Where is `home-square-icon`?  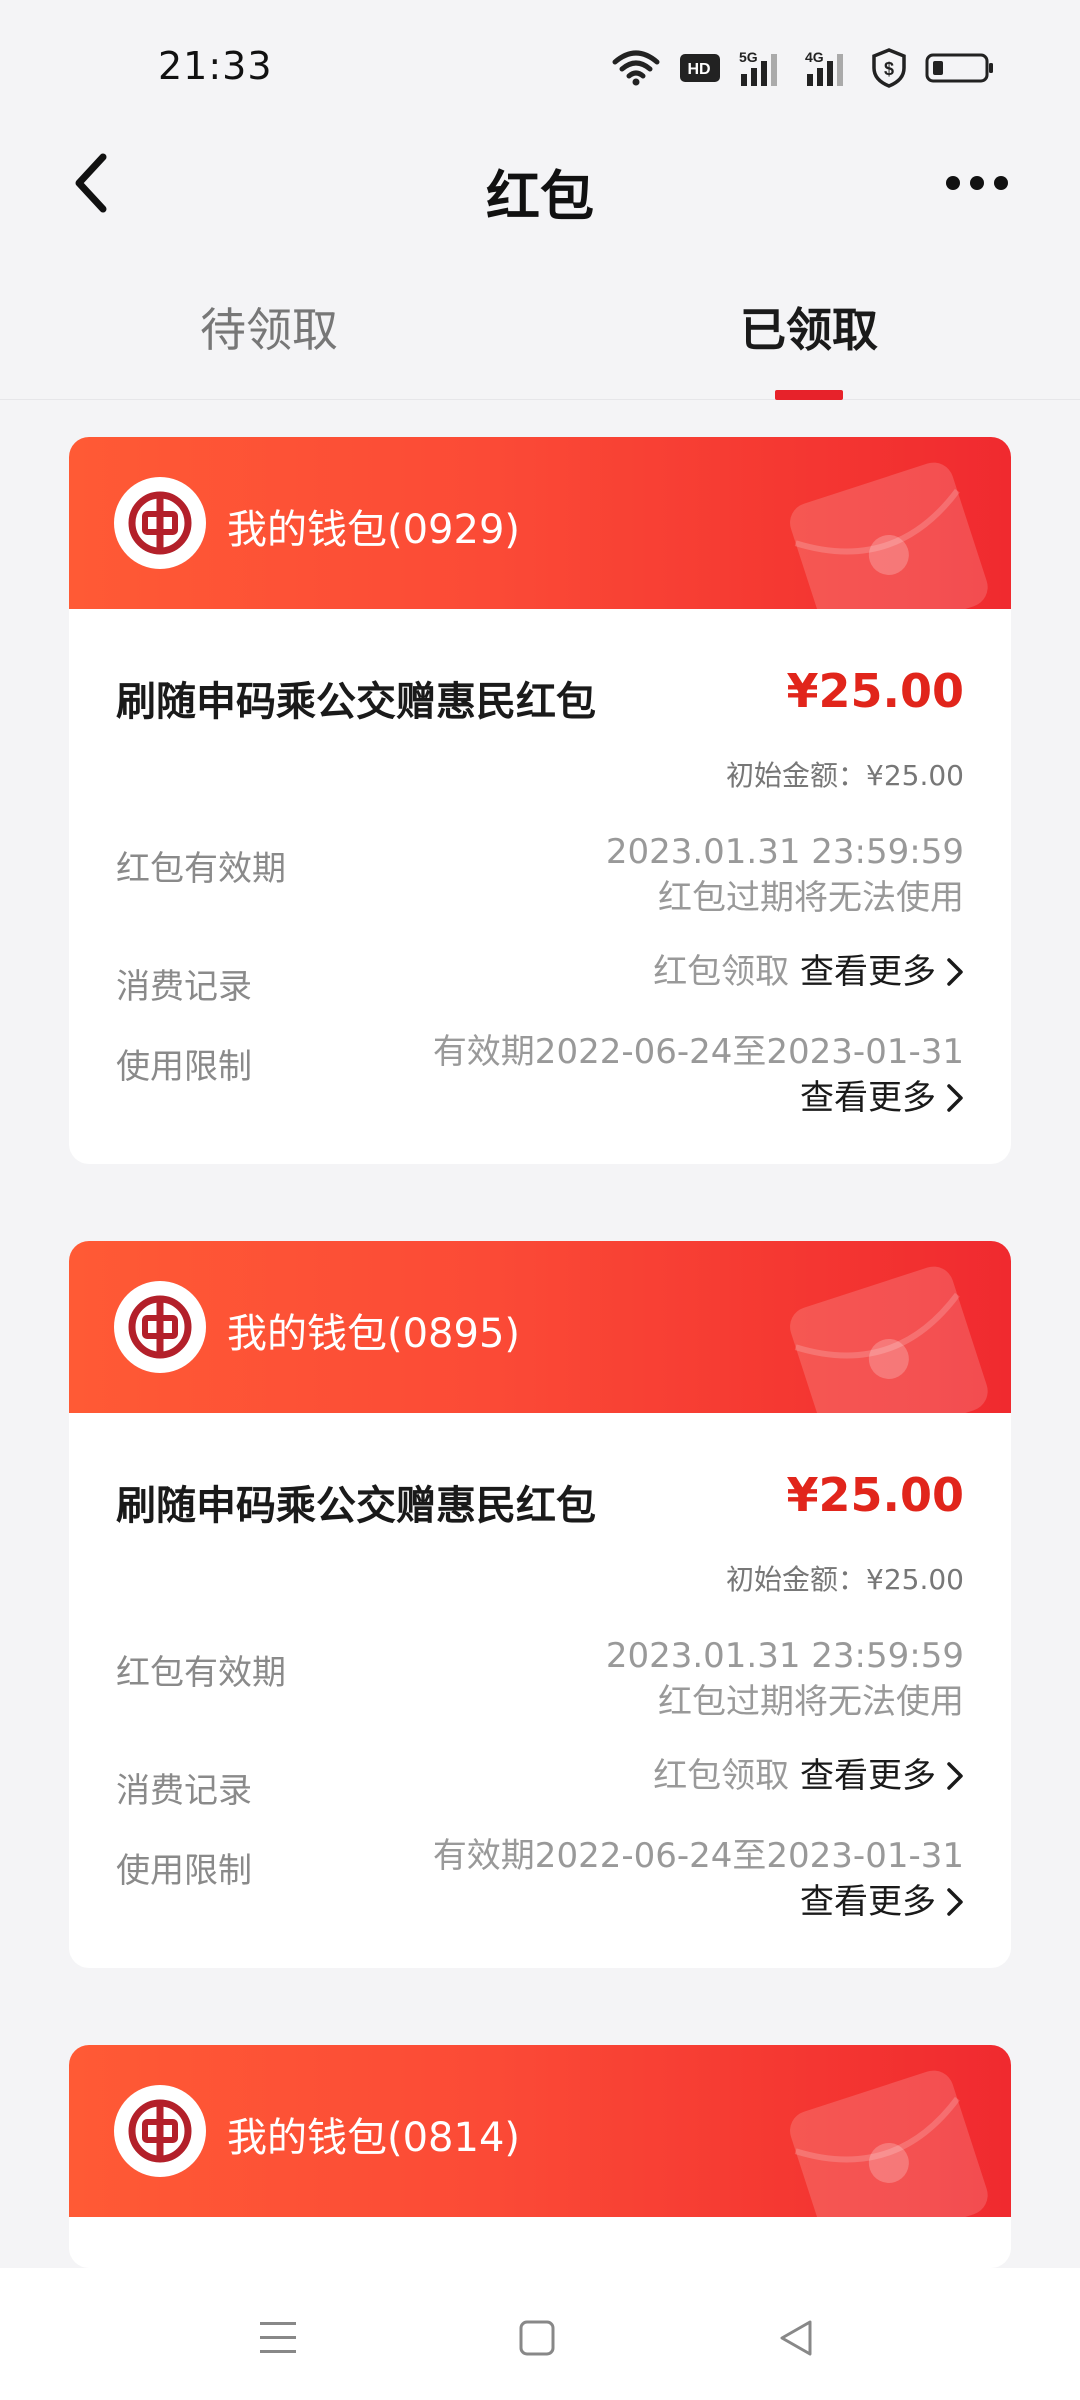
home-square-icon is located at coordinates (537, 2338).